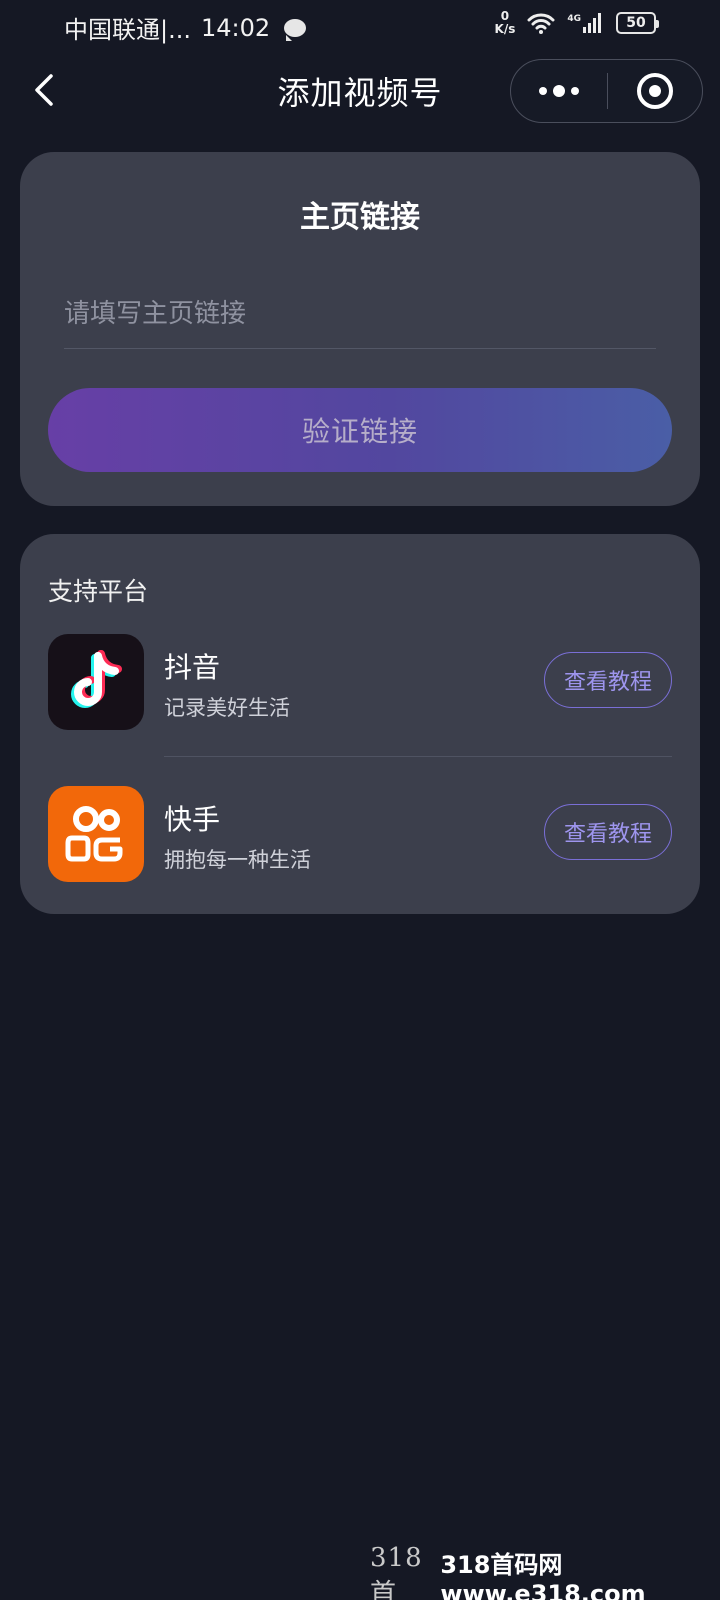 The image size is (720, 1600). What do you see at coordinates (608, 680) in the screenshot?
I see `view-tutorial-button-douyin: 查看教程` at bounding box center [608, 680].